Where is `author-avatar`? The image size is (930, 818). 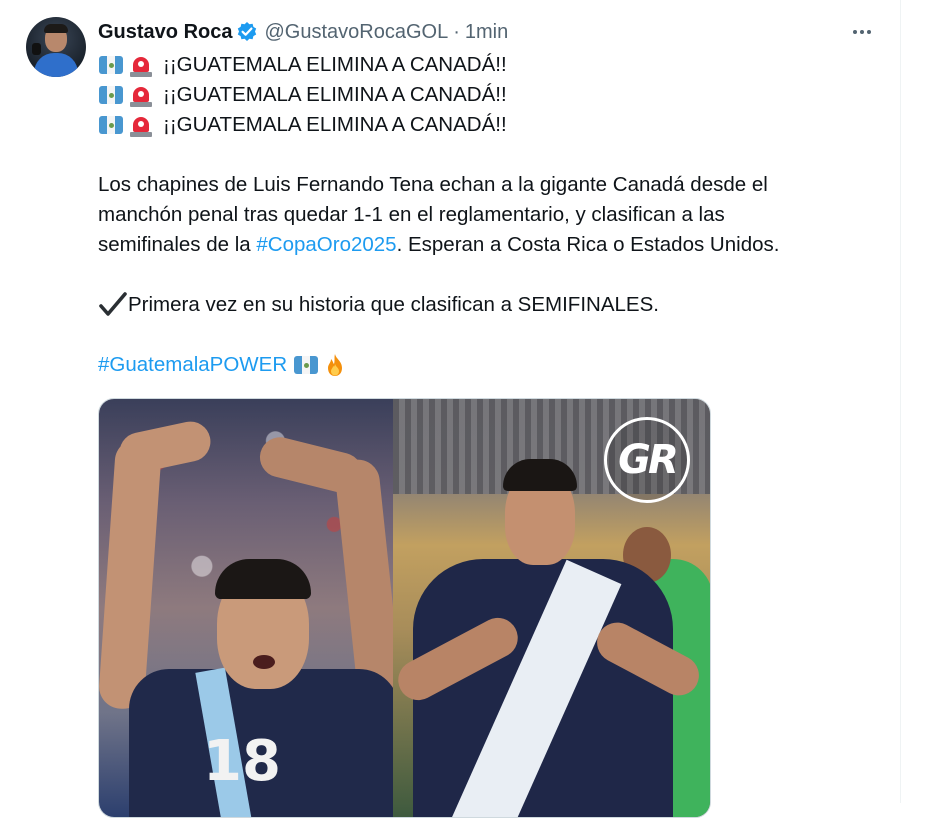
author-avatar is located at coordinates (56, 47).